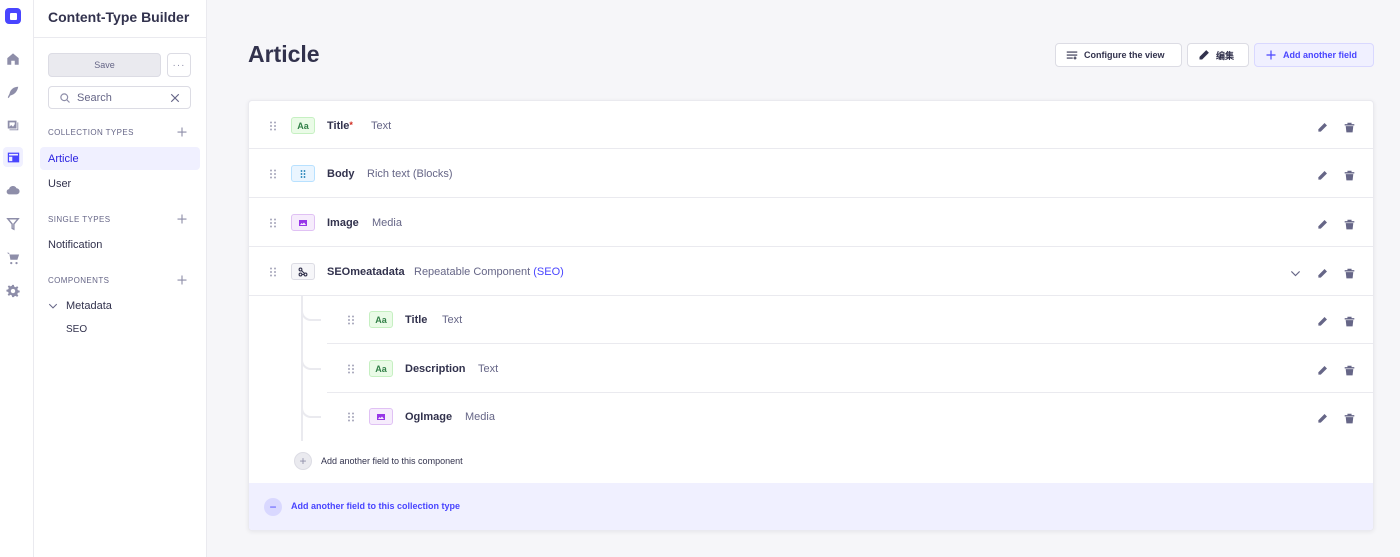 The width and height of the screenshot is (1400, 557). What do you see at coordinates (303, 173) in the screenshot?
I see `blocks-field-icon` at bounding box center [303, 173].